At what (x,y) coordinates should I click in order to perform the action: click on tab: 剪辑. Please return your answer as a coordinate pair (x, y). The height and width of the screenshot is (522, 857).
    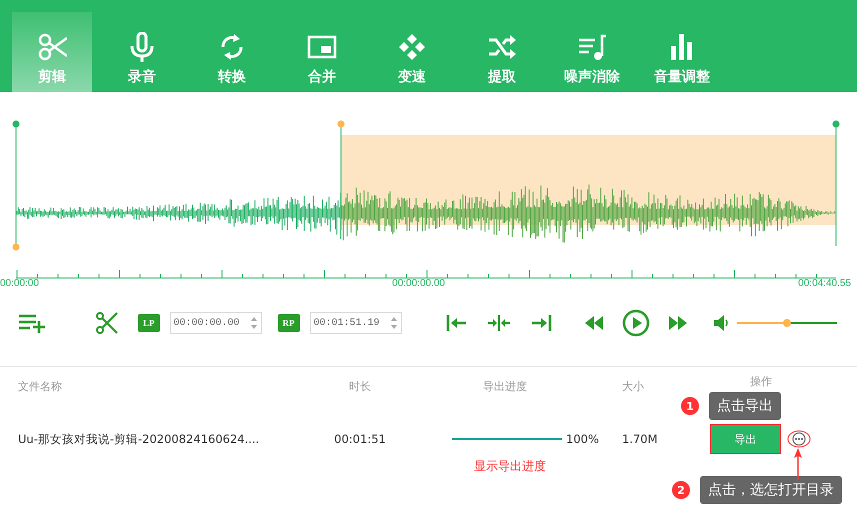
    Looking at the image, I should click on (52, 52).